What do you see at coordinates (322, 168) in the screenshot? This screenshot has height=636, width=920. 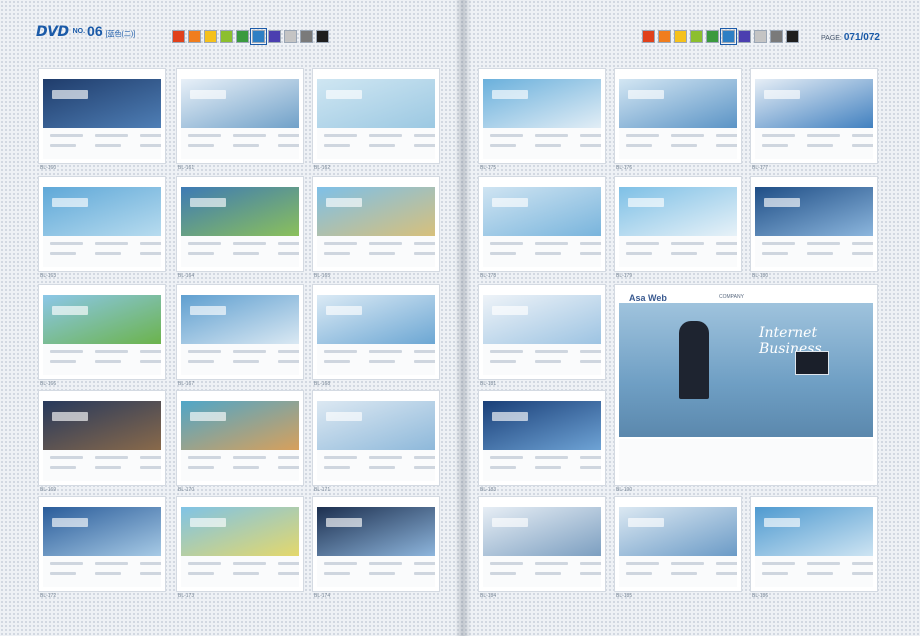 I see `template-code-label: BL-162` at bounding box center [322, 168].